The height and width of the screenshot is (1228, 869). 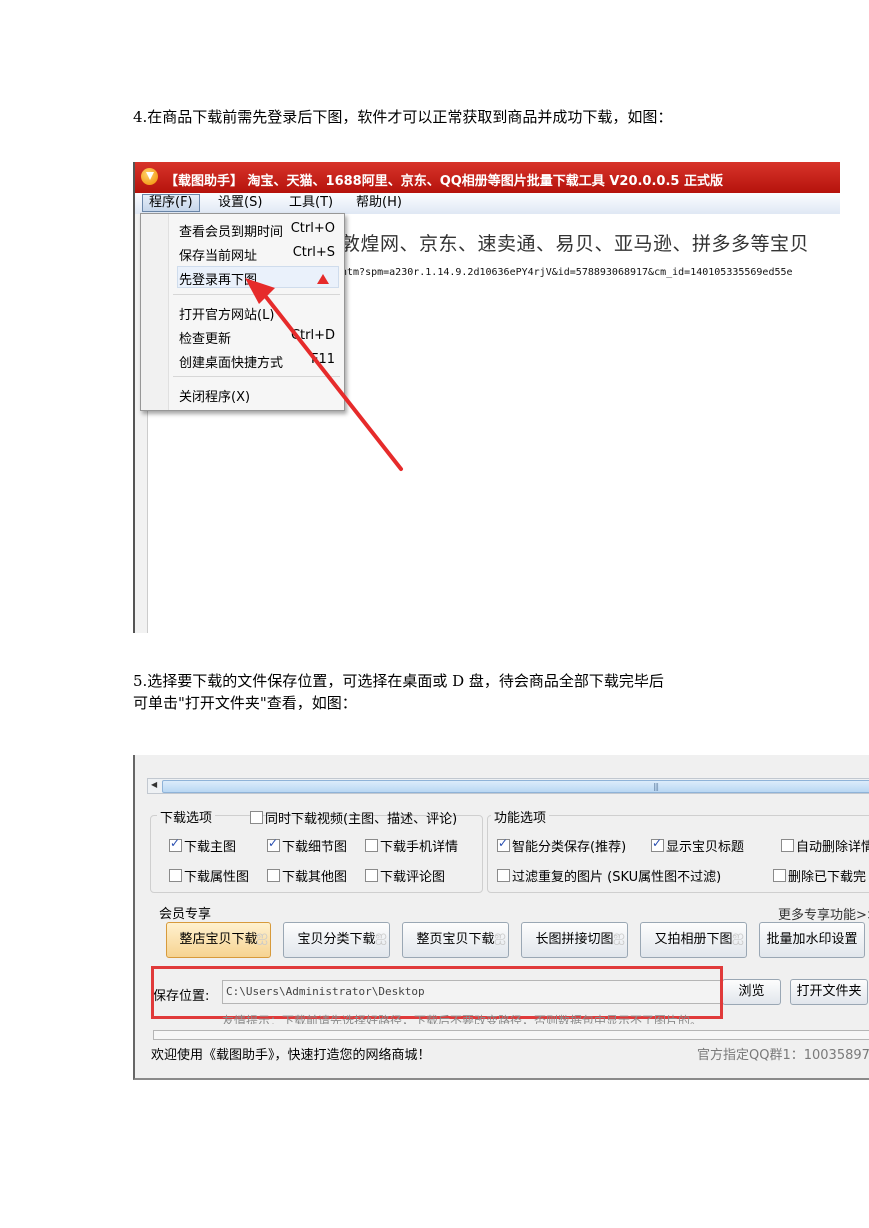 I want to click on watermark-settings-button: 批量加水印设置, so click(x=812, y=940).